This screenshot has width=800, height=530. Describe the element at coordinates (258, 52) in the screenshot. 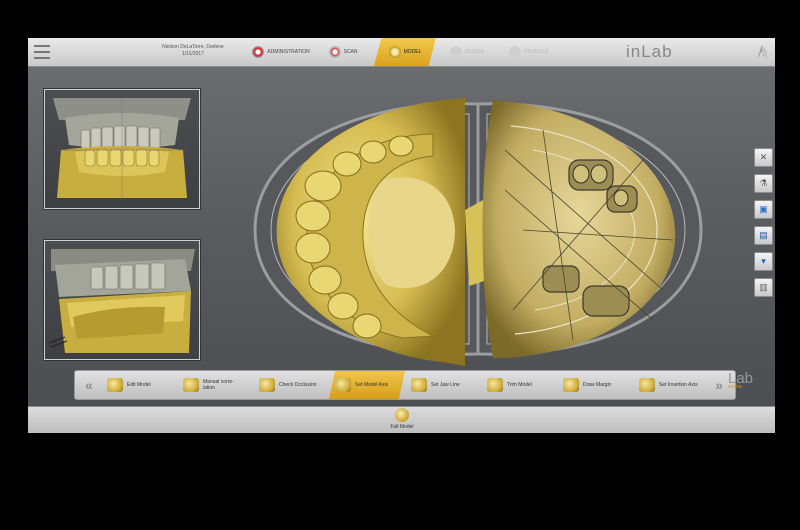

I see `administration-icon` at that location.